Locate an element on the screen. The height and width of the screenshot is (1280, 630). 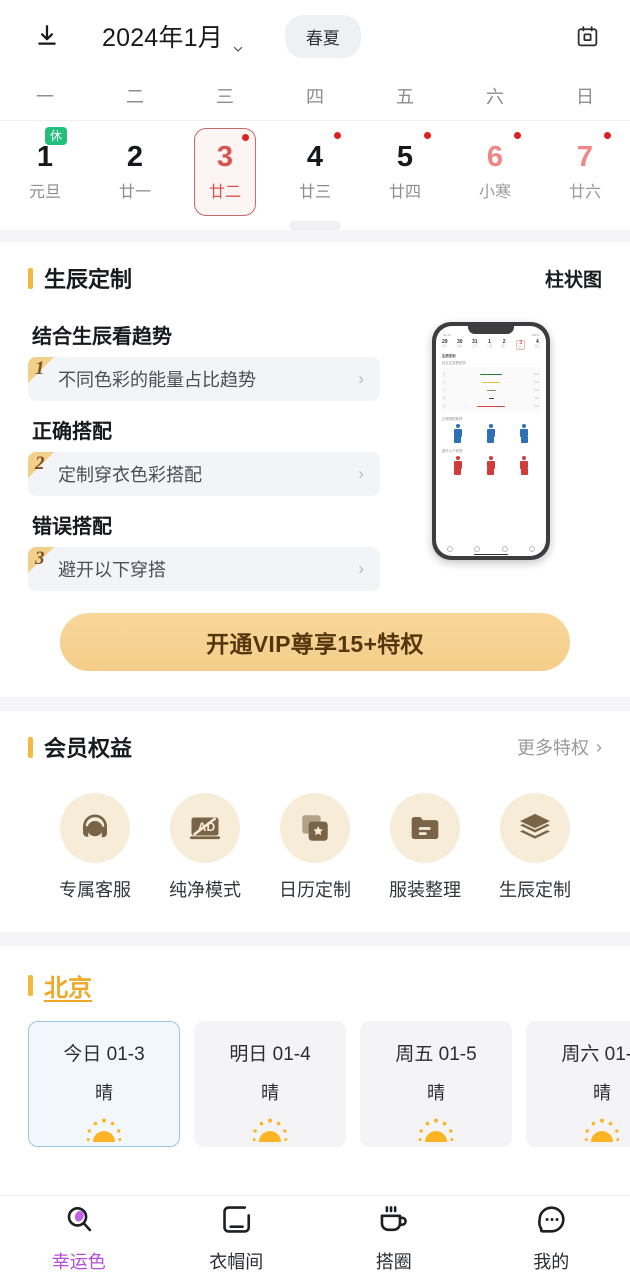
weather-card: 明日 01-4 晴 is located at coordinates (270, 1084).